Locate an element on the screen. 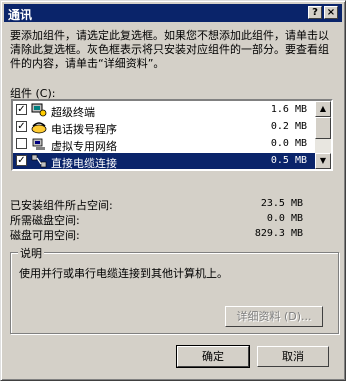  scroll-down-button: ▼ is located at coordinates (323, 161).